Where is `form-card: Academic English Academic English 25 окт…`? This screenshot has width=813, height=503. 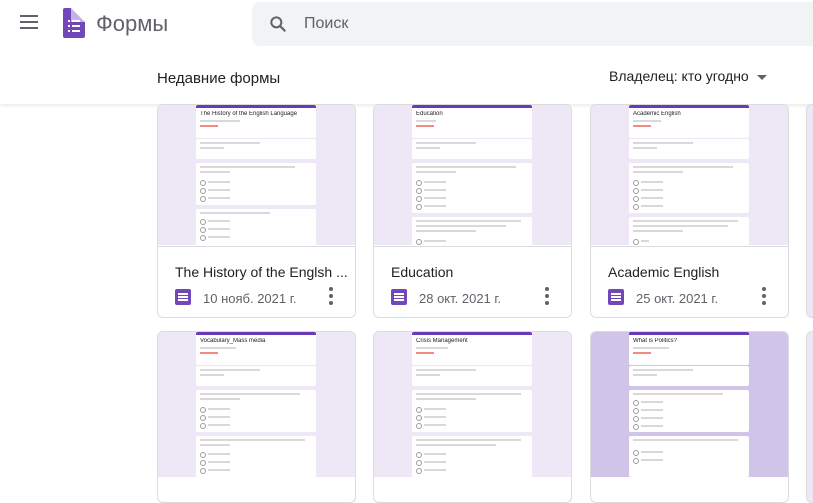 form-card: Academic English Academic English 25 окт… is located at coordinates (689, 211).